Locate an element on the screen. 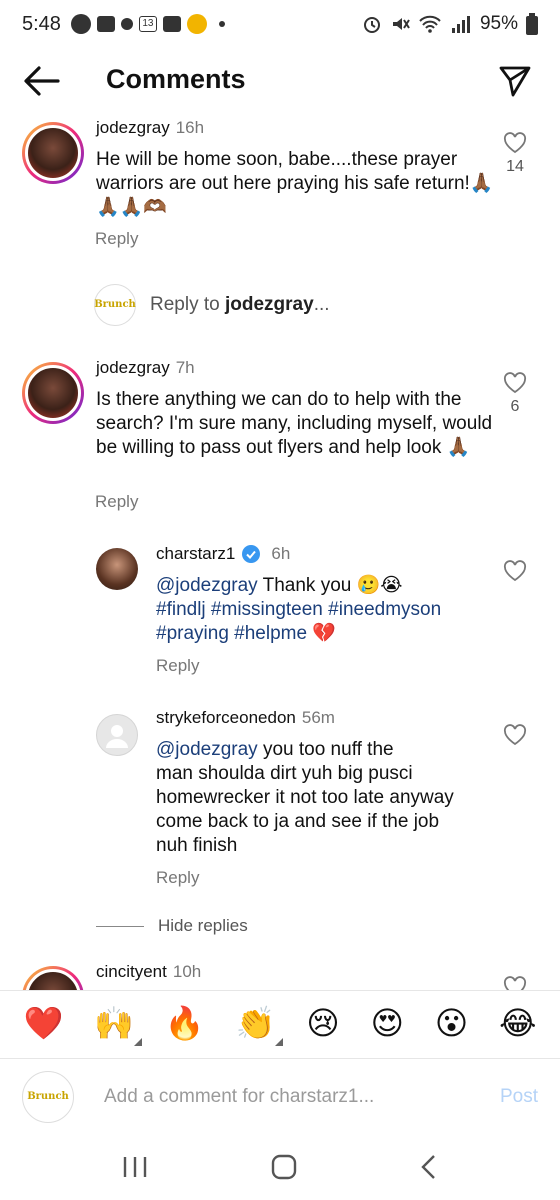 The height and width of the screenshot is (1200, 560). default-avatar-icon is located at coordinates (117, 736).